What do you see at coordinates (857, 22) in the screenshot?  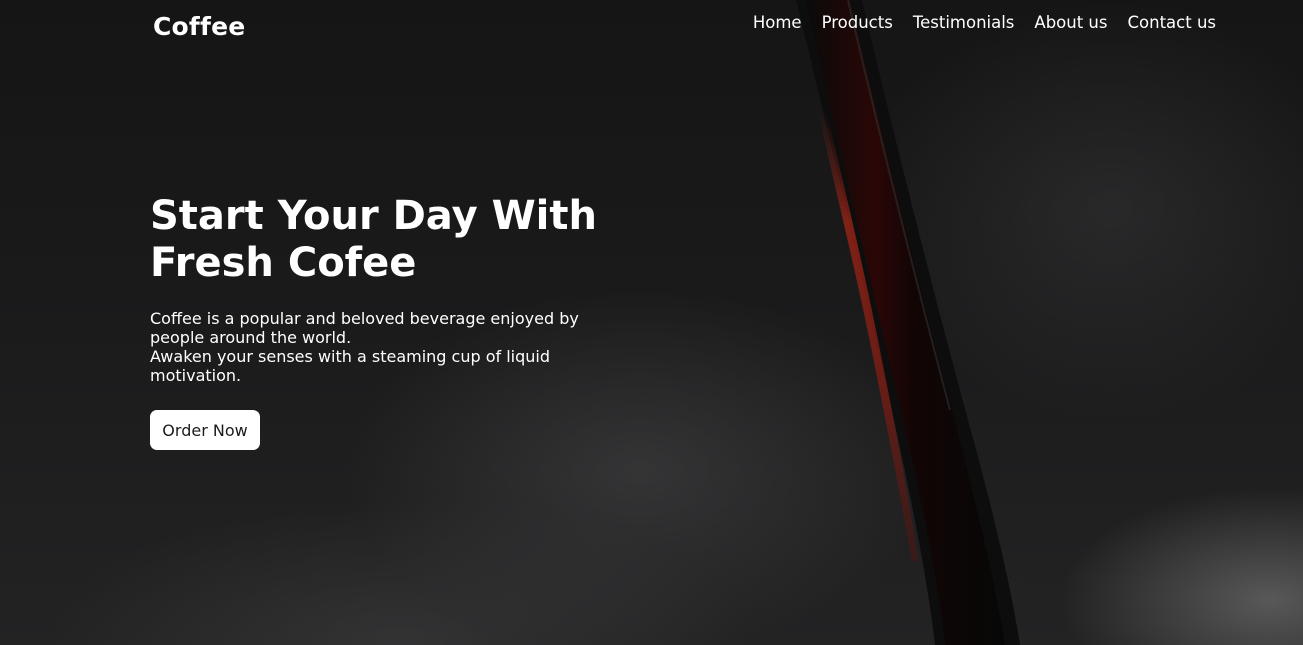 I see `nav-link-products: Products` at bounding box center [857, 22].